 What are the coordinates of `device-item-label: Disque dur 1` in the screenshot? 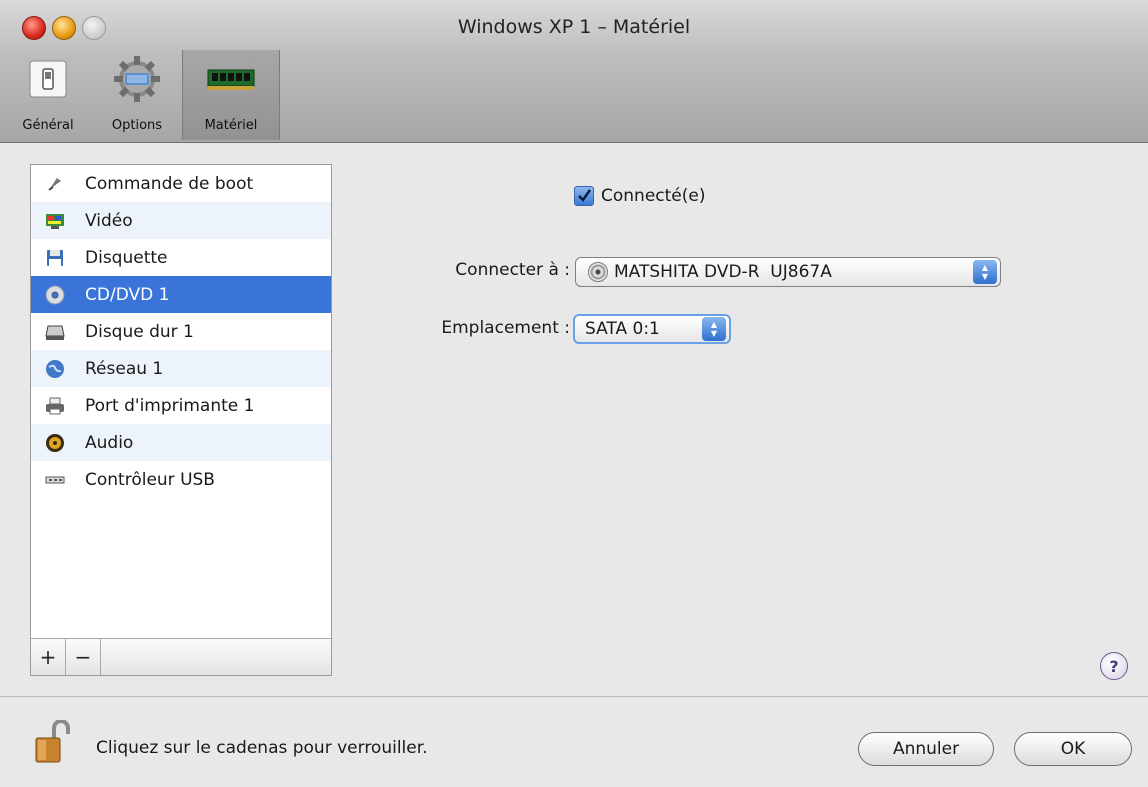 It's located at (139, 331).